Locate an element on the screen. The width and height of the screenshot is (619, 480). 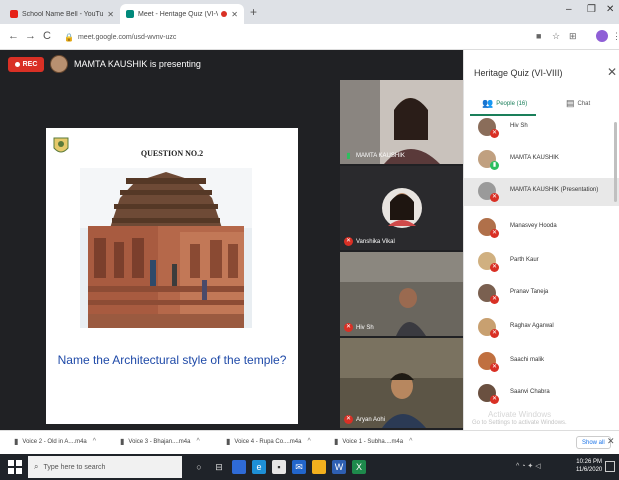
camera-icon: ■ is located at coordinates (538, 36).